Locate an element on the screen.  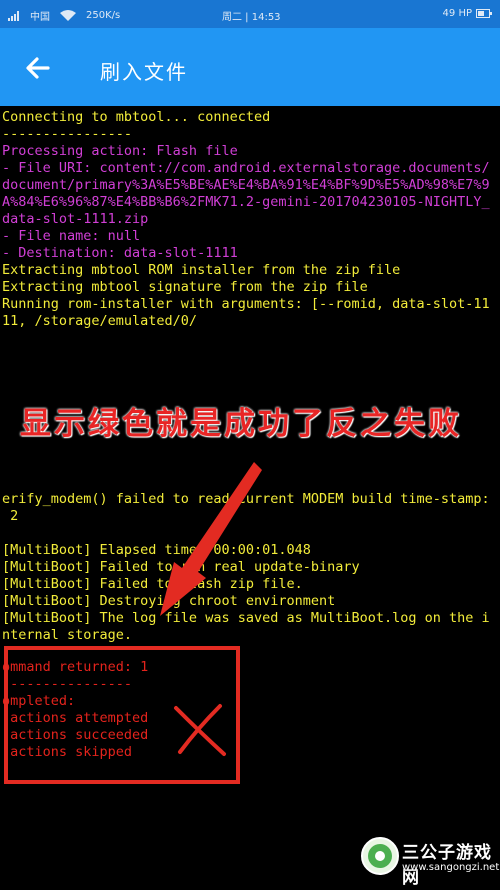
back-button is located at coordinates (38, 68).